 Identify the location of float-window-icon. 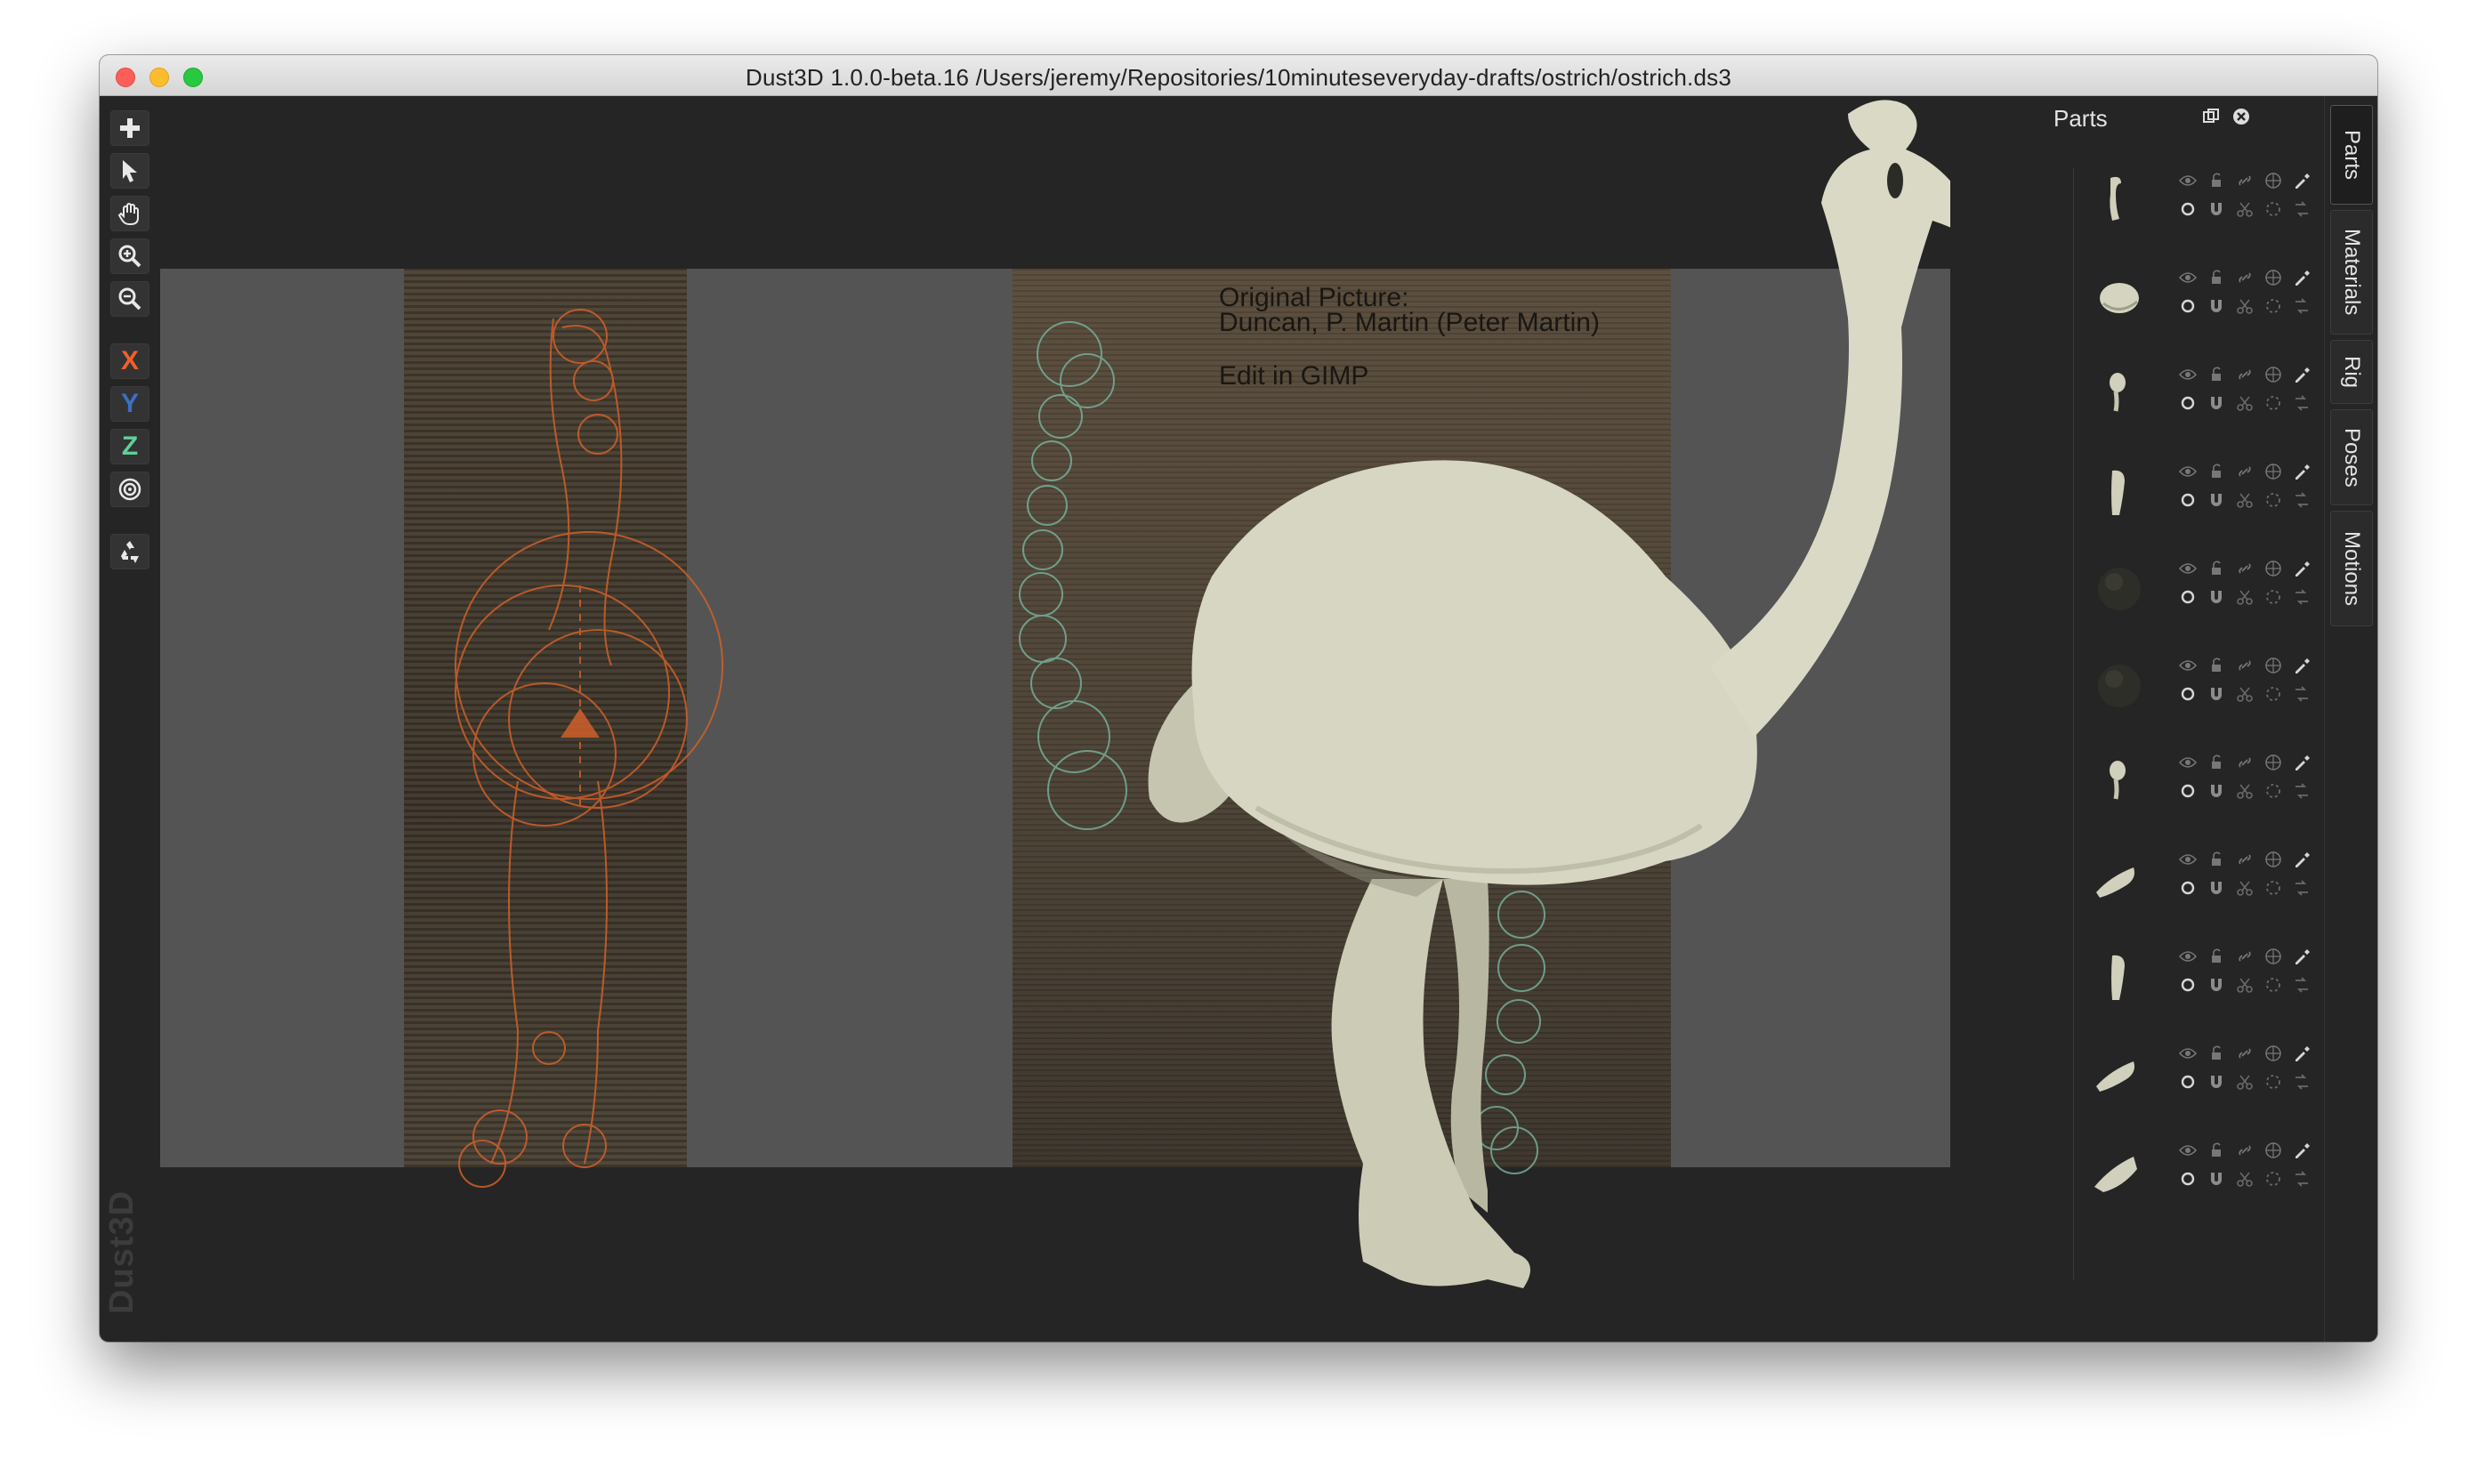
(2211, 116).